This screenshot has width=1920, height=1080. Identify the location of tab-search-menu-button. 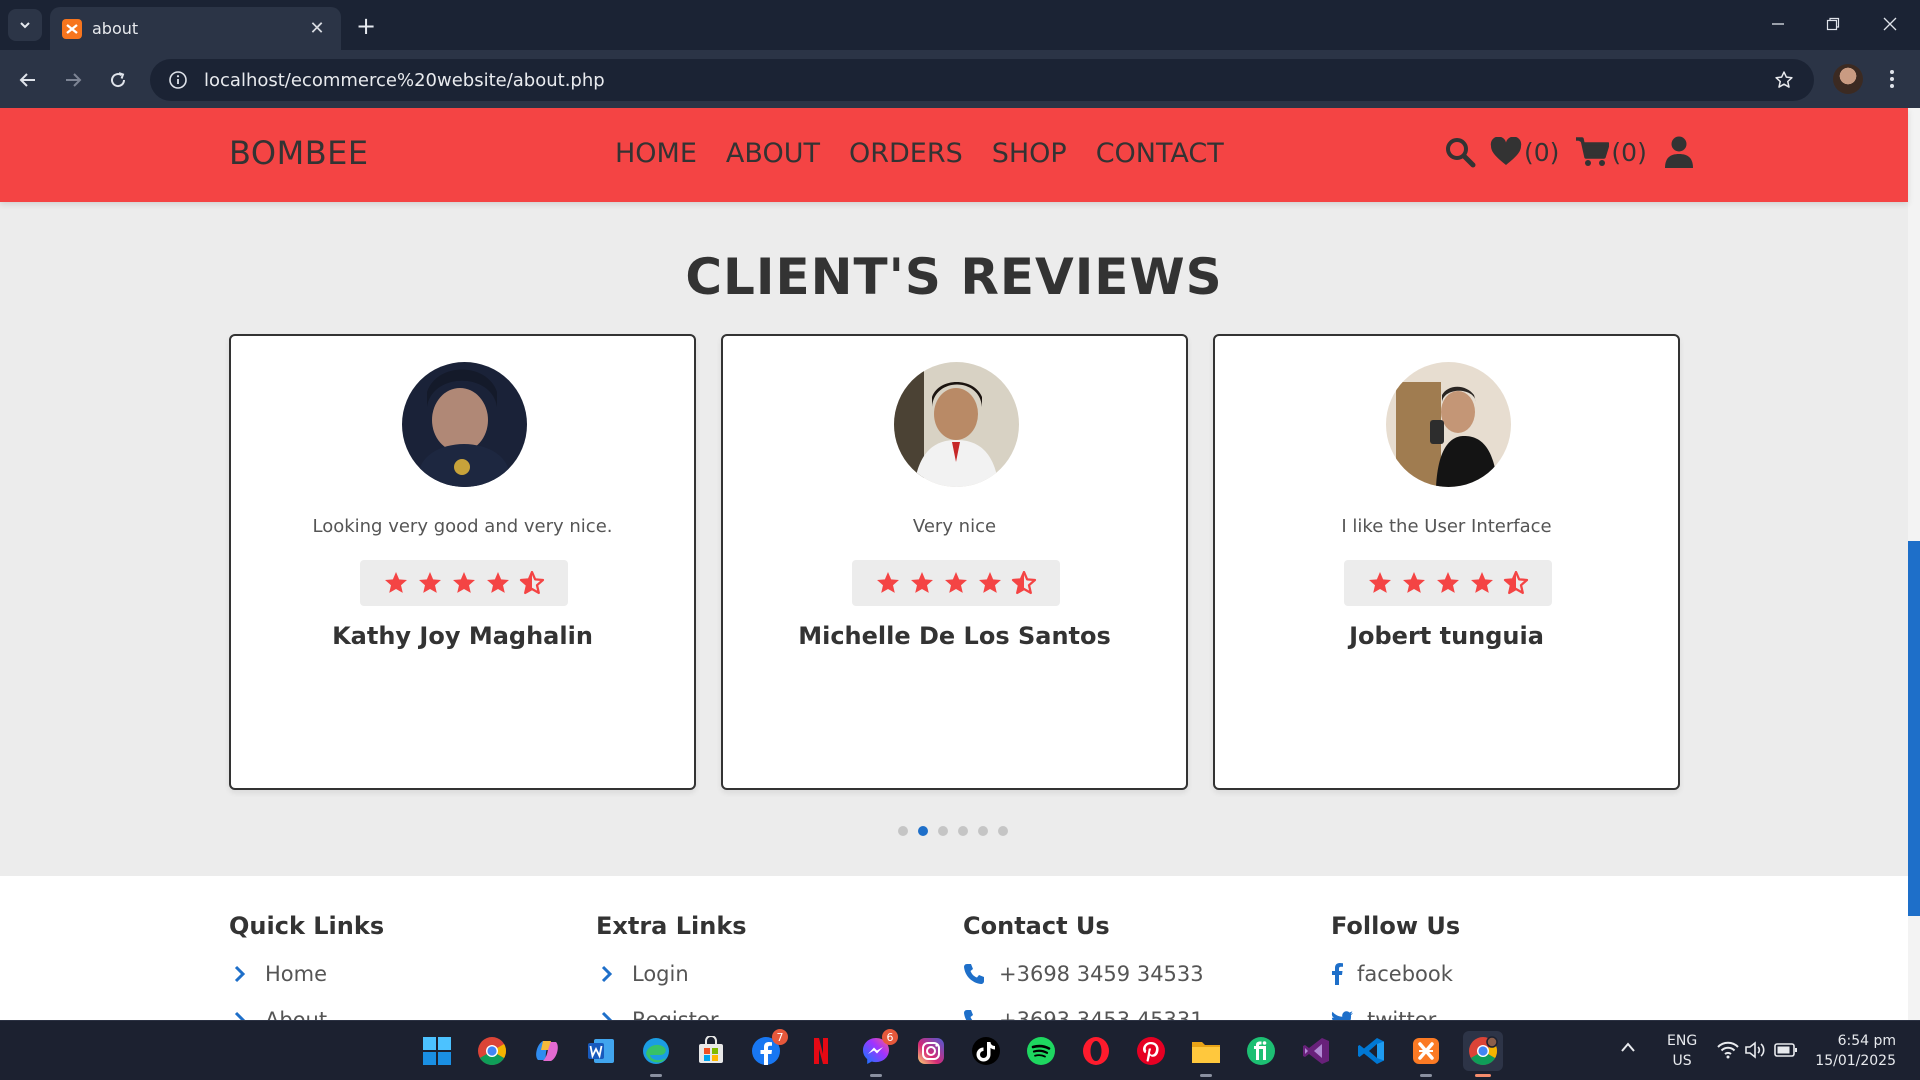
(25, 25).